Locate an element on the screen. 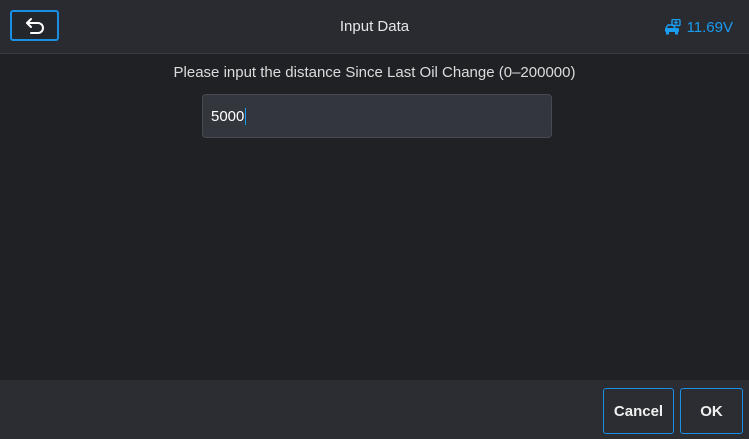 The width and height of the screenshot is (749, 439). car-battery-icon is located at coordinates (672, 27).